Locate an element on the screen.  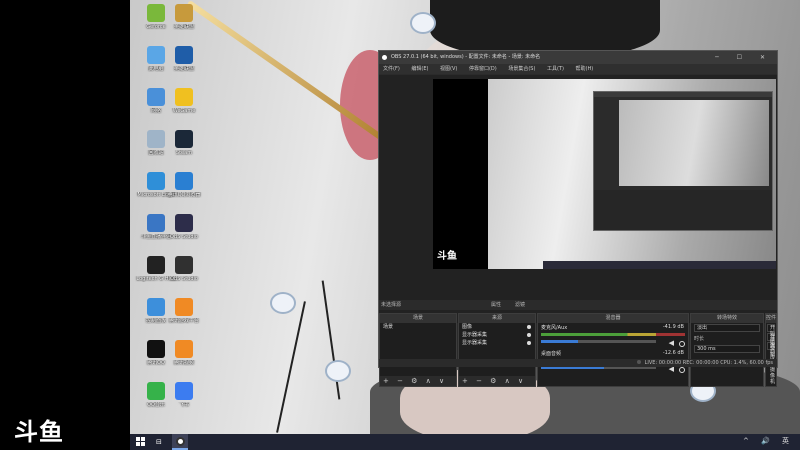
duration-input: 300 ms is located at coordinates (727, 349).